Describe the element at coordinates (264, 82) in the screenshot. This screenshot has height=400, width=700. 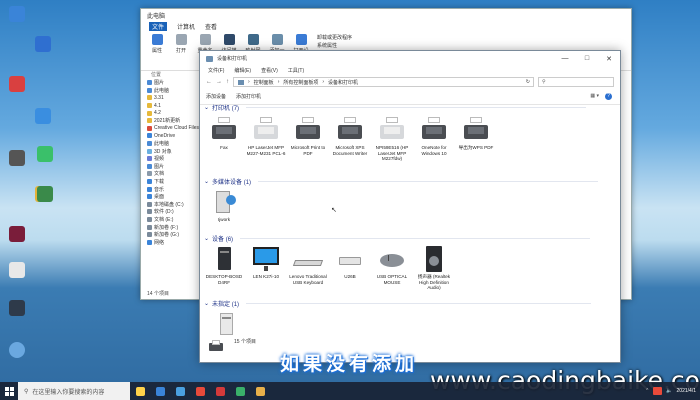
I see `breadcrumb-control-panel: 控制面板` at that location.